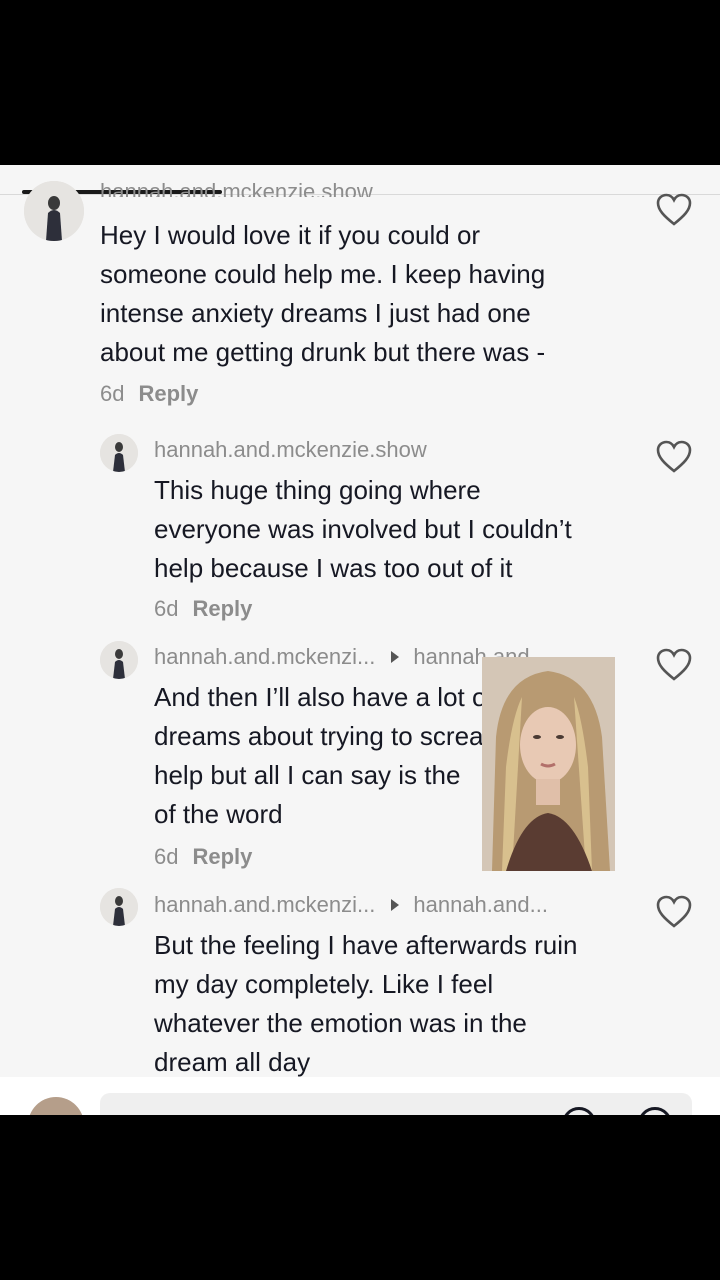  I want to click on comment-line: help because I was too out of it, so click(333, 568).